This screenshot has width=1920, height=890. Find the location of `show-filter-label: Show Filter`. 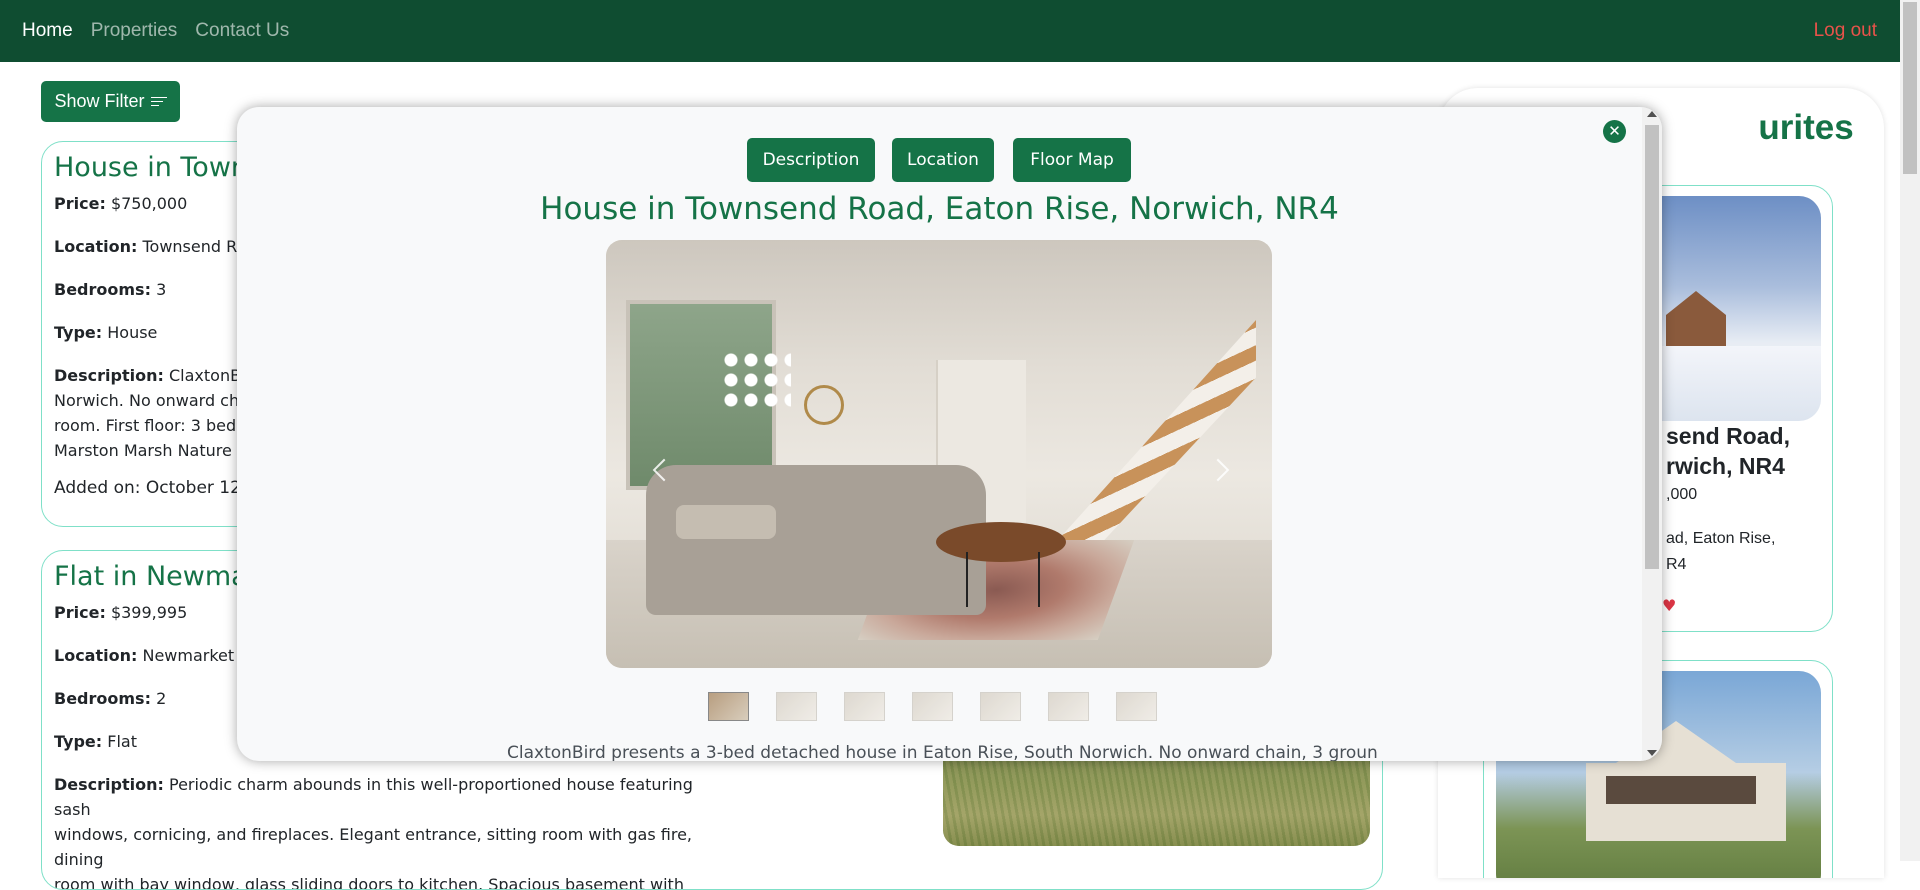

show-filter-label: Show Filter is located at coordinates (99, 101).